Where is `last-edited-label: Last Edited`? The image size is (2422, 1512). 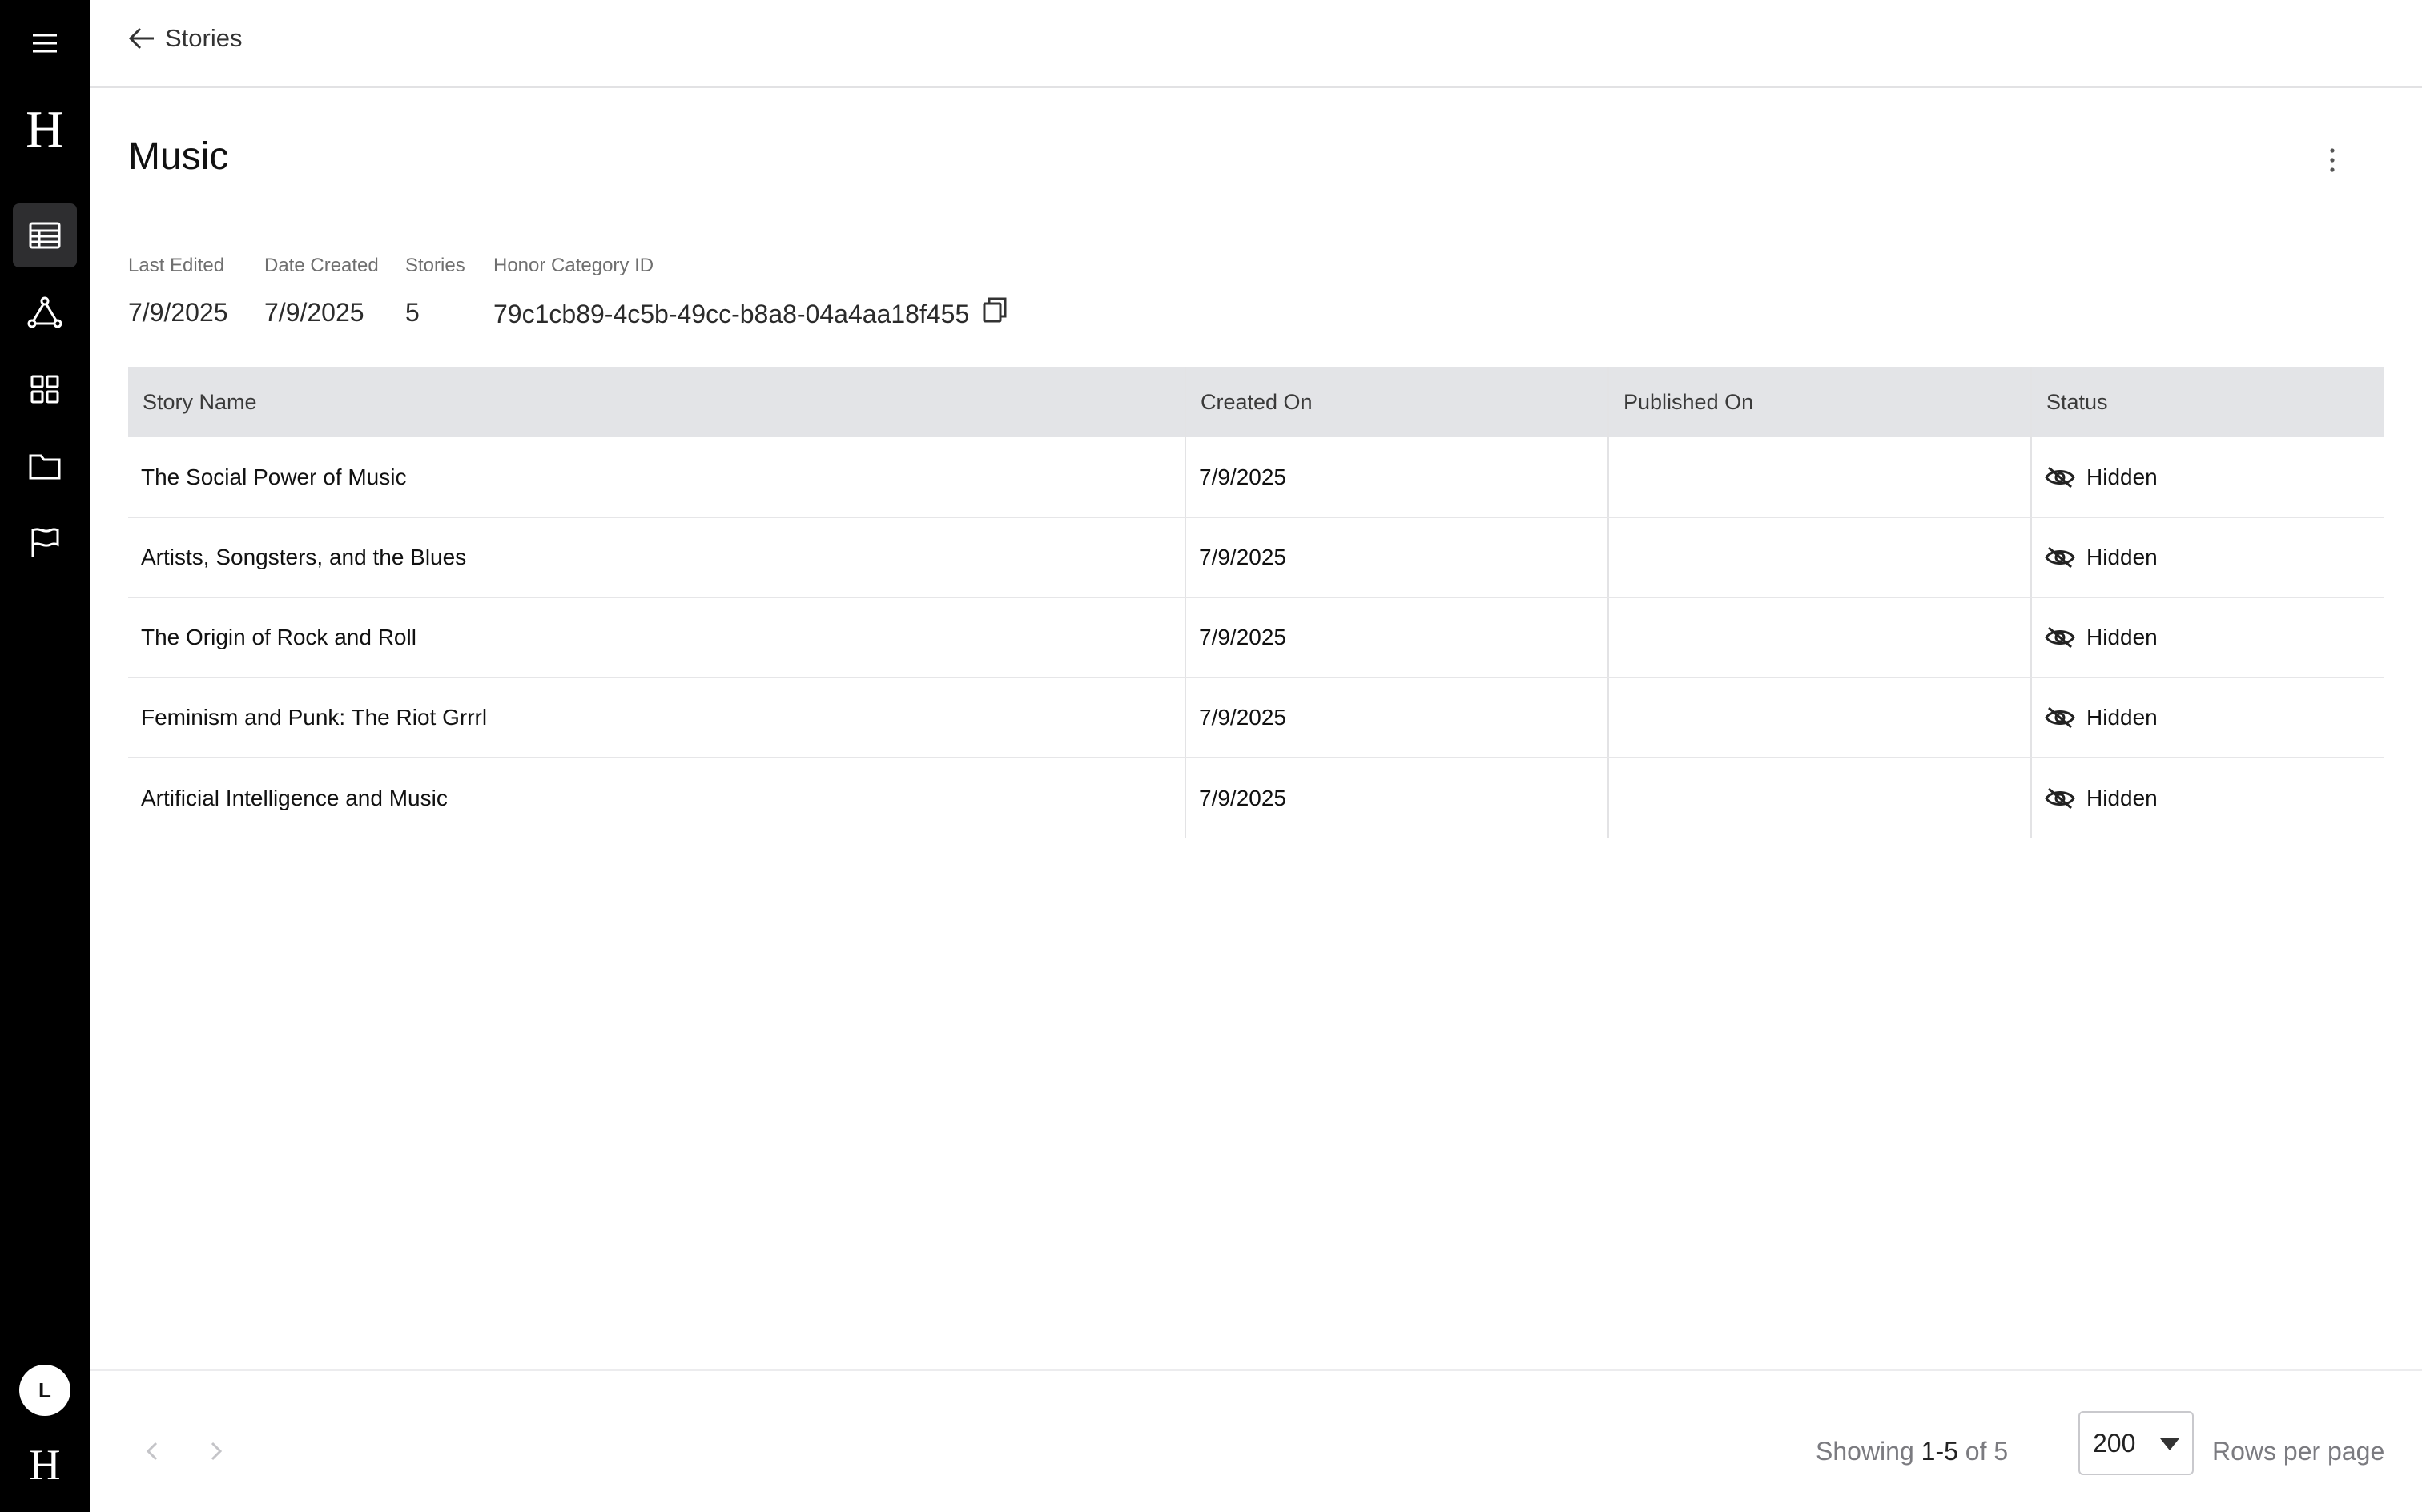 last-edited-label: Last Edited is located at coordinates (177, 265).